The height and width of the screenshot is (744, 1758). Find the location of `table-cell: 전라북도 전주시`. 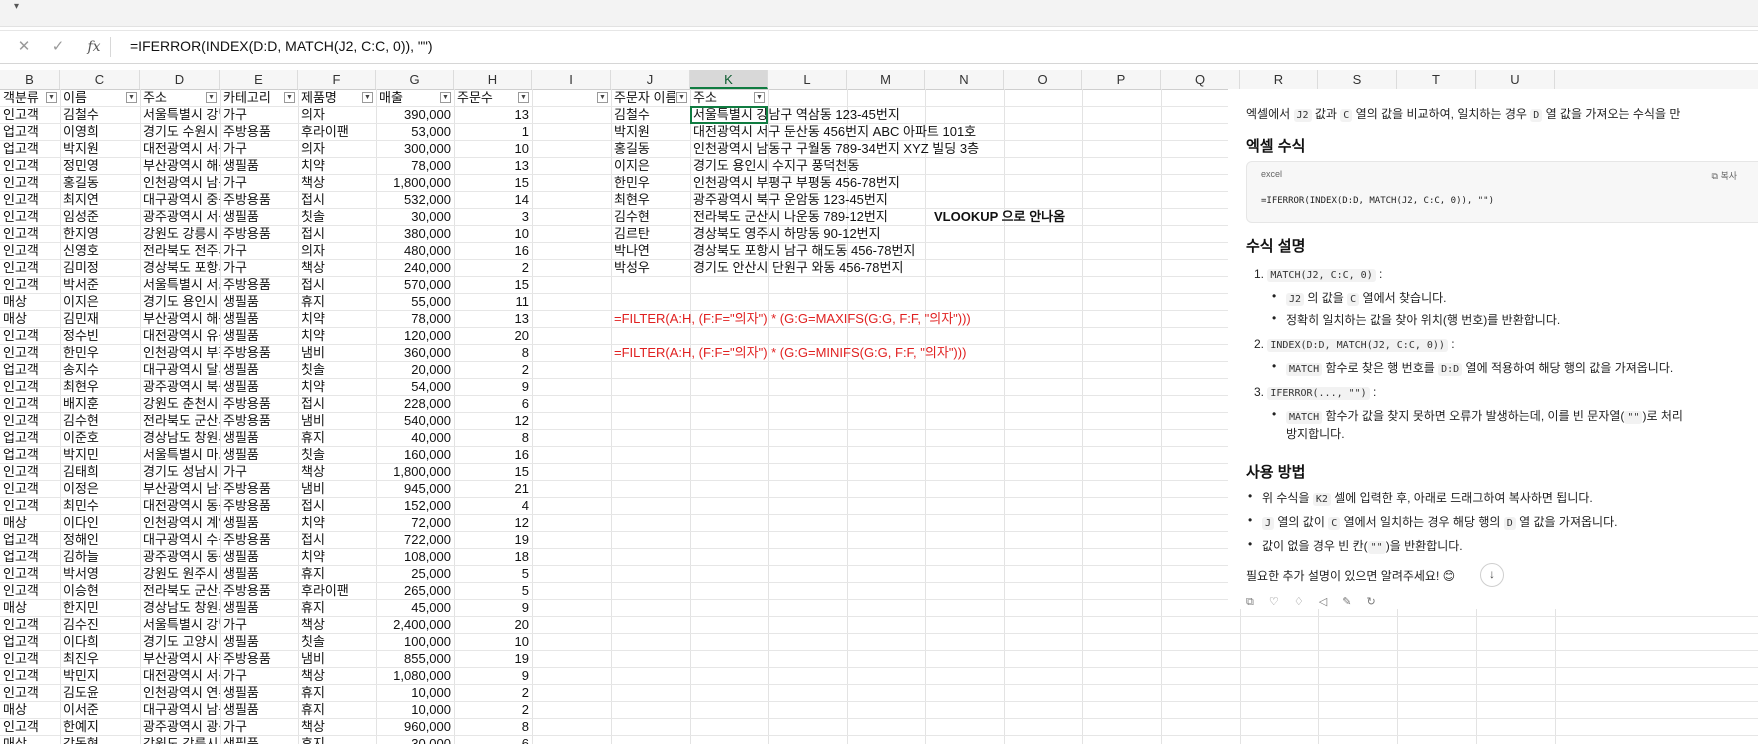

table-cell: 전라북도 전주시 is located at coordinates (180, 250).